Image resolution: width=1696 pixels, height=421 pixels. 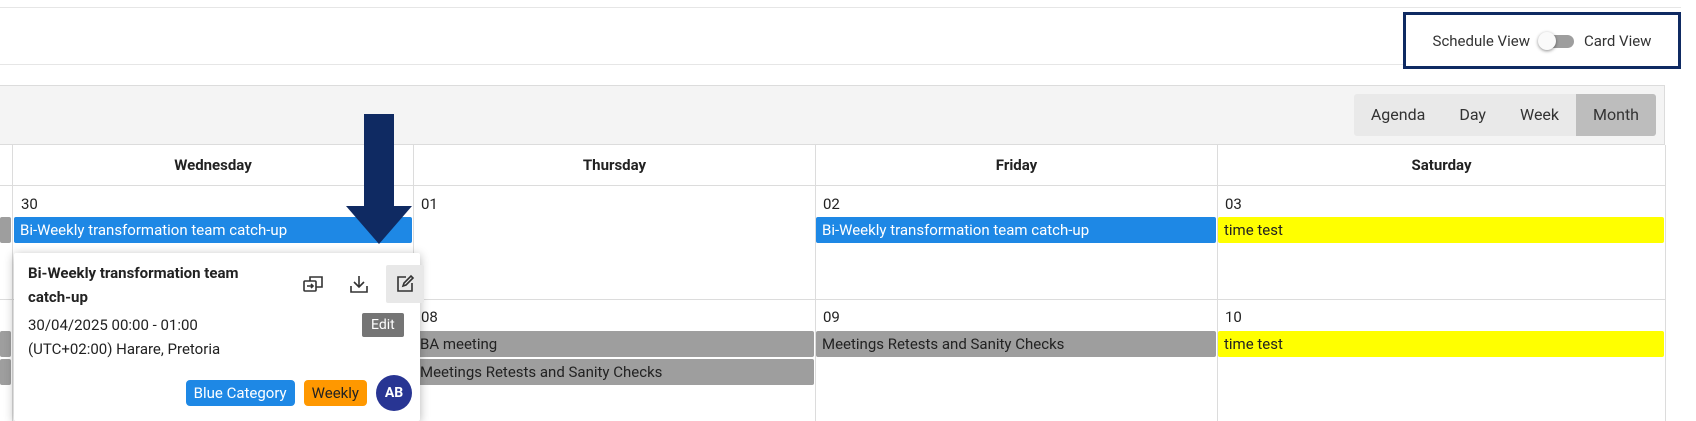 I want to click on download-icon, so click(x=359, y=284).